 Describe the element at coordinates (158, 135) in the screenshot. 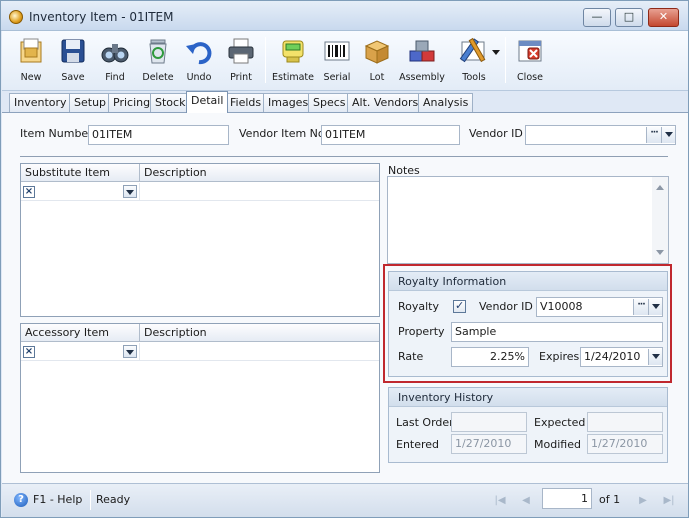

I see `item-number-field: 01ITEM` at that location.